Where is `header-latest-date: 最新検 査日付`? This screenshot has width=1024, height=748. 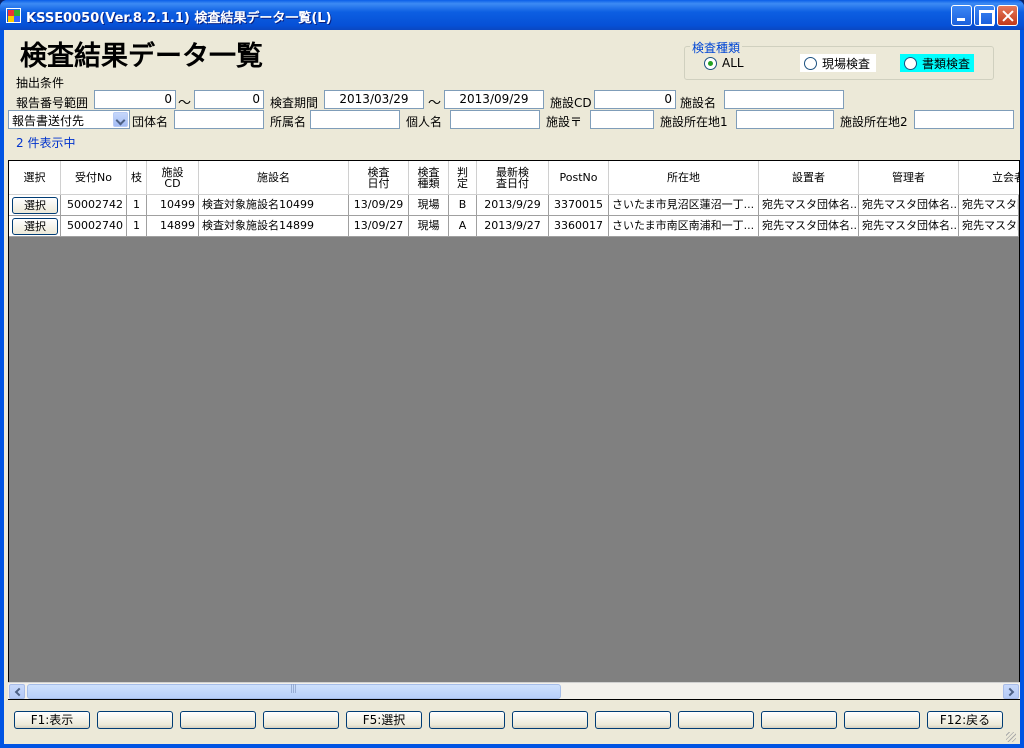 header-latest-date: 最新検 査日付 is located at coordinates (513, 178).